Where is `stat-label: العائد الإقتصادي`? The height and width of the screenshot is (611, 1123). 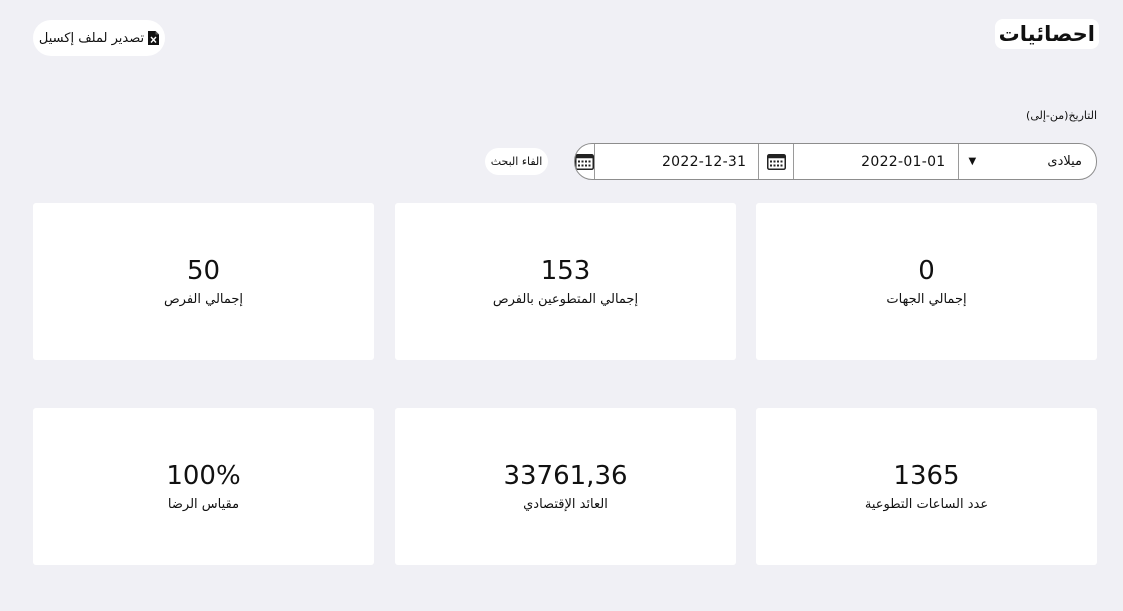
stat-label: العائد الإقتصادي is located at coordinates (565, 504).